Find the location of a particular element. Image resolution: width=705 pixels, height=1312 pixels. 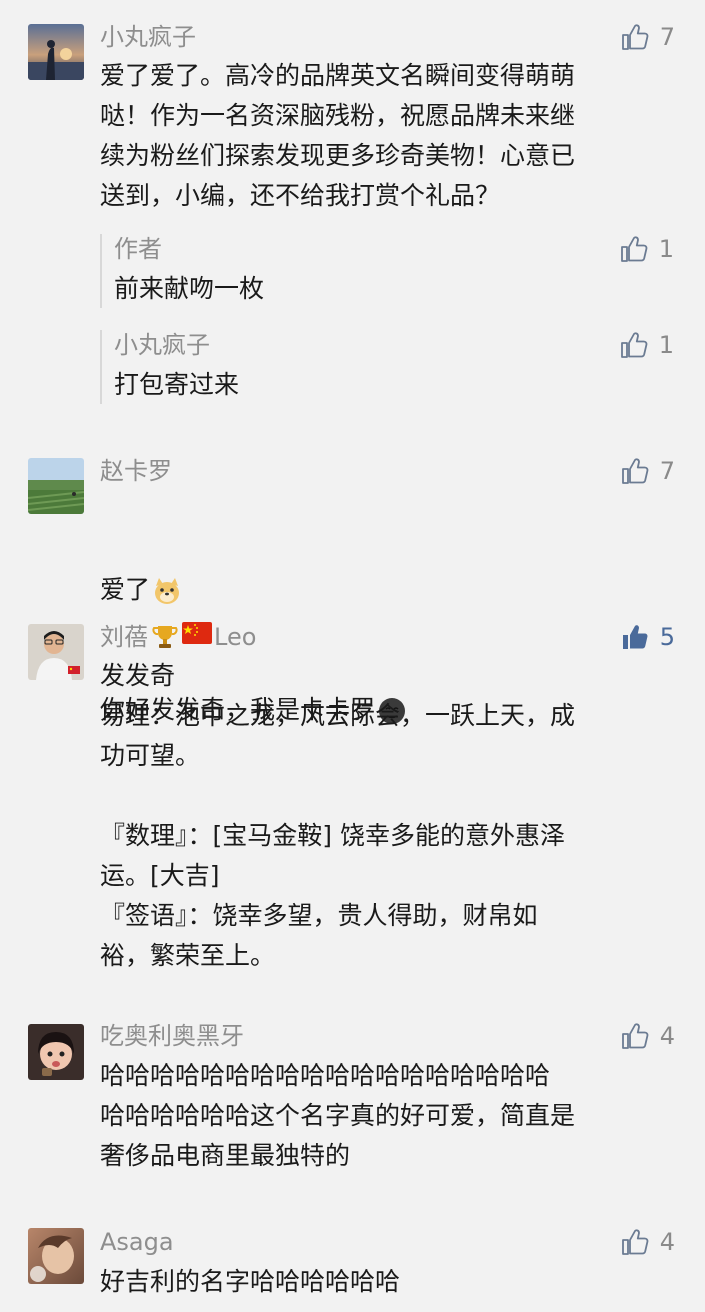

reply-item: 小丸疯子 打包寄过来 1 is located at coordinates (396, 367).